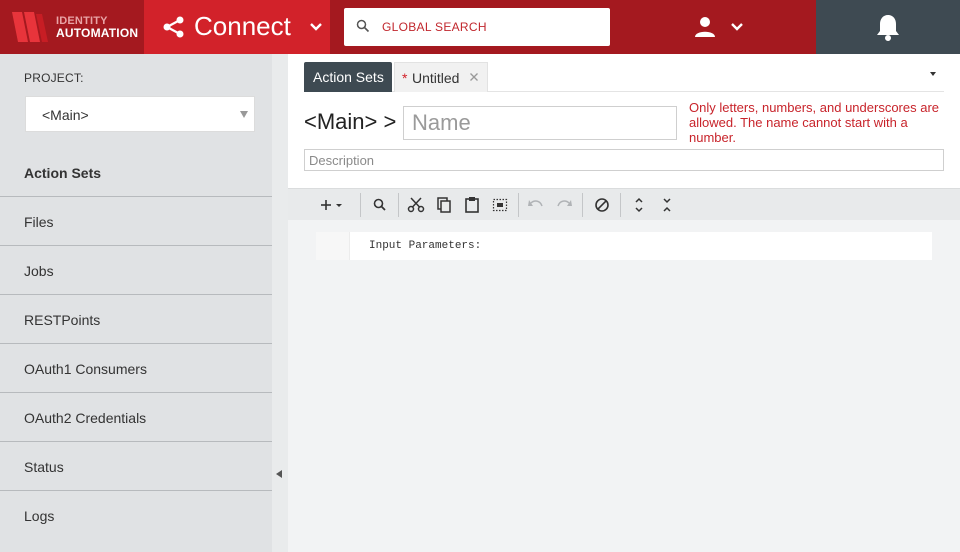 The image size is (960, 552). I want to click on copy-icon, so click(444, 205).